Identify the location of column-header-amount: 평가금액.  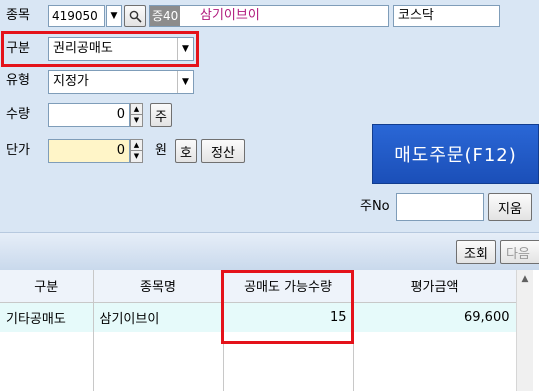
(435, 286).